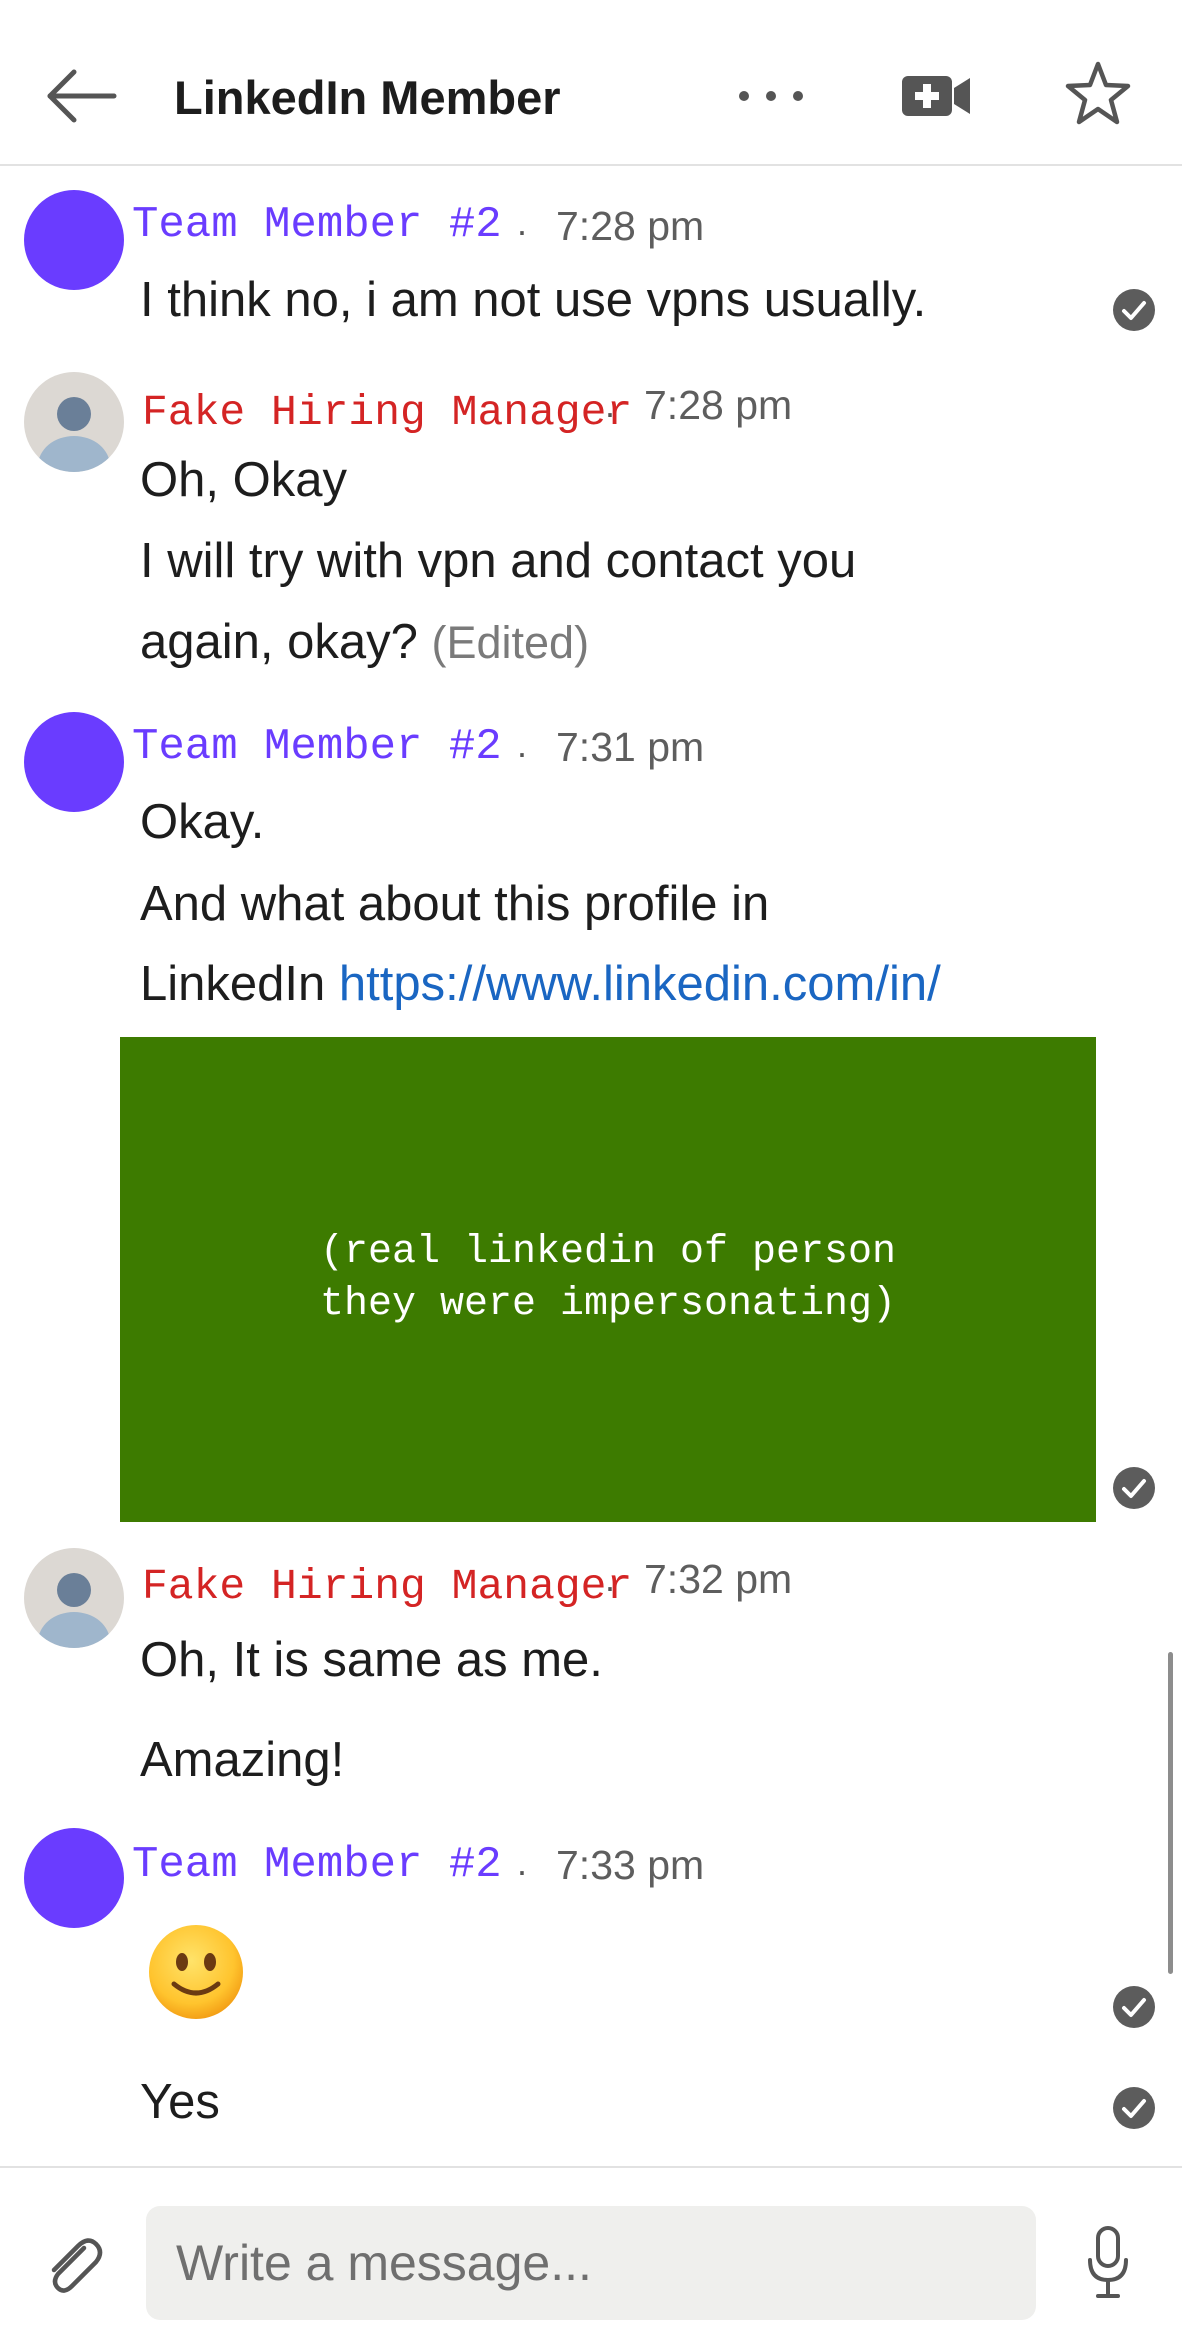 Image resolution: width=1182 pixels, height=2338 pixels. What do you see at coordinates (243, 480) in the screenshot?
I see `message-text: Oh, Okay` at bounding box center [243, 480].